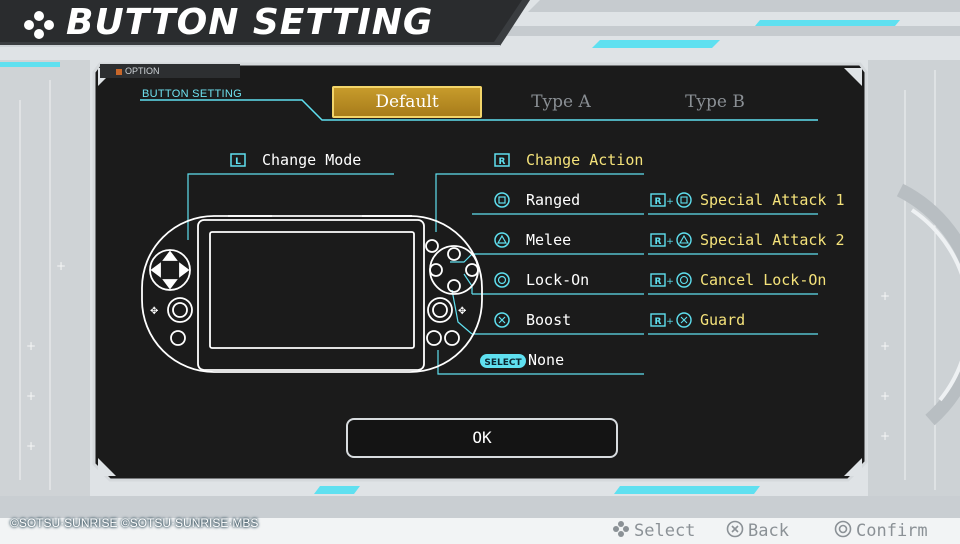 Image resolution: width=960 pixels, height=544 pixels. What do you see at coordinates (772, 200) in the screenshot?
I see `special-attack-1-label: Special Attack 1` at bounding box center [772, 200].